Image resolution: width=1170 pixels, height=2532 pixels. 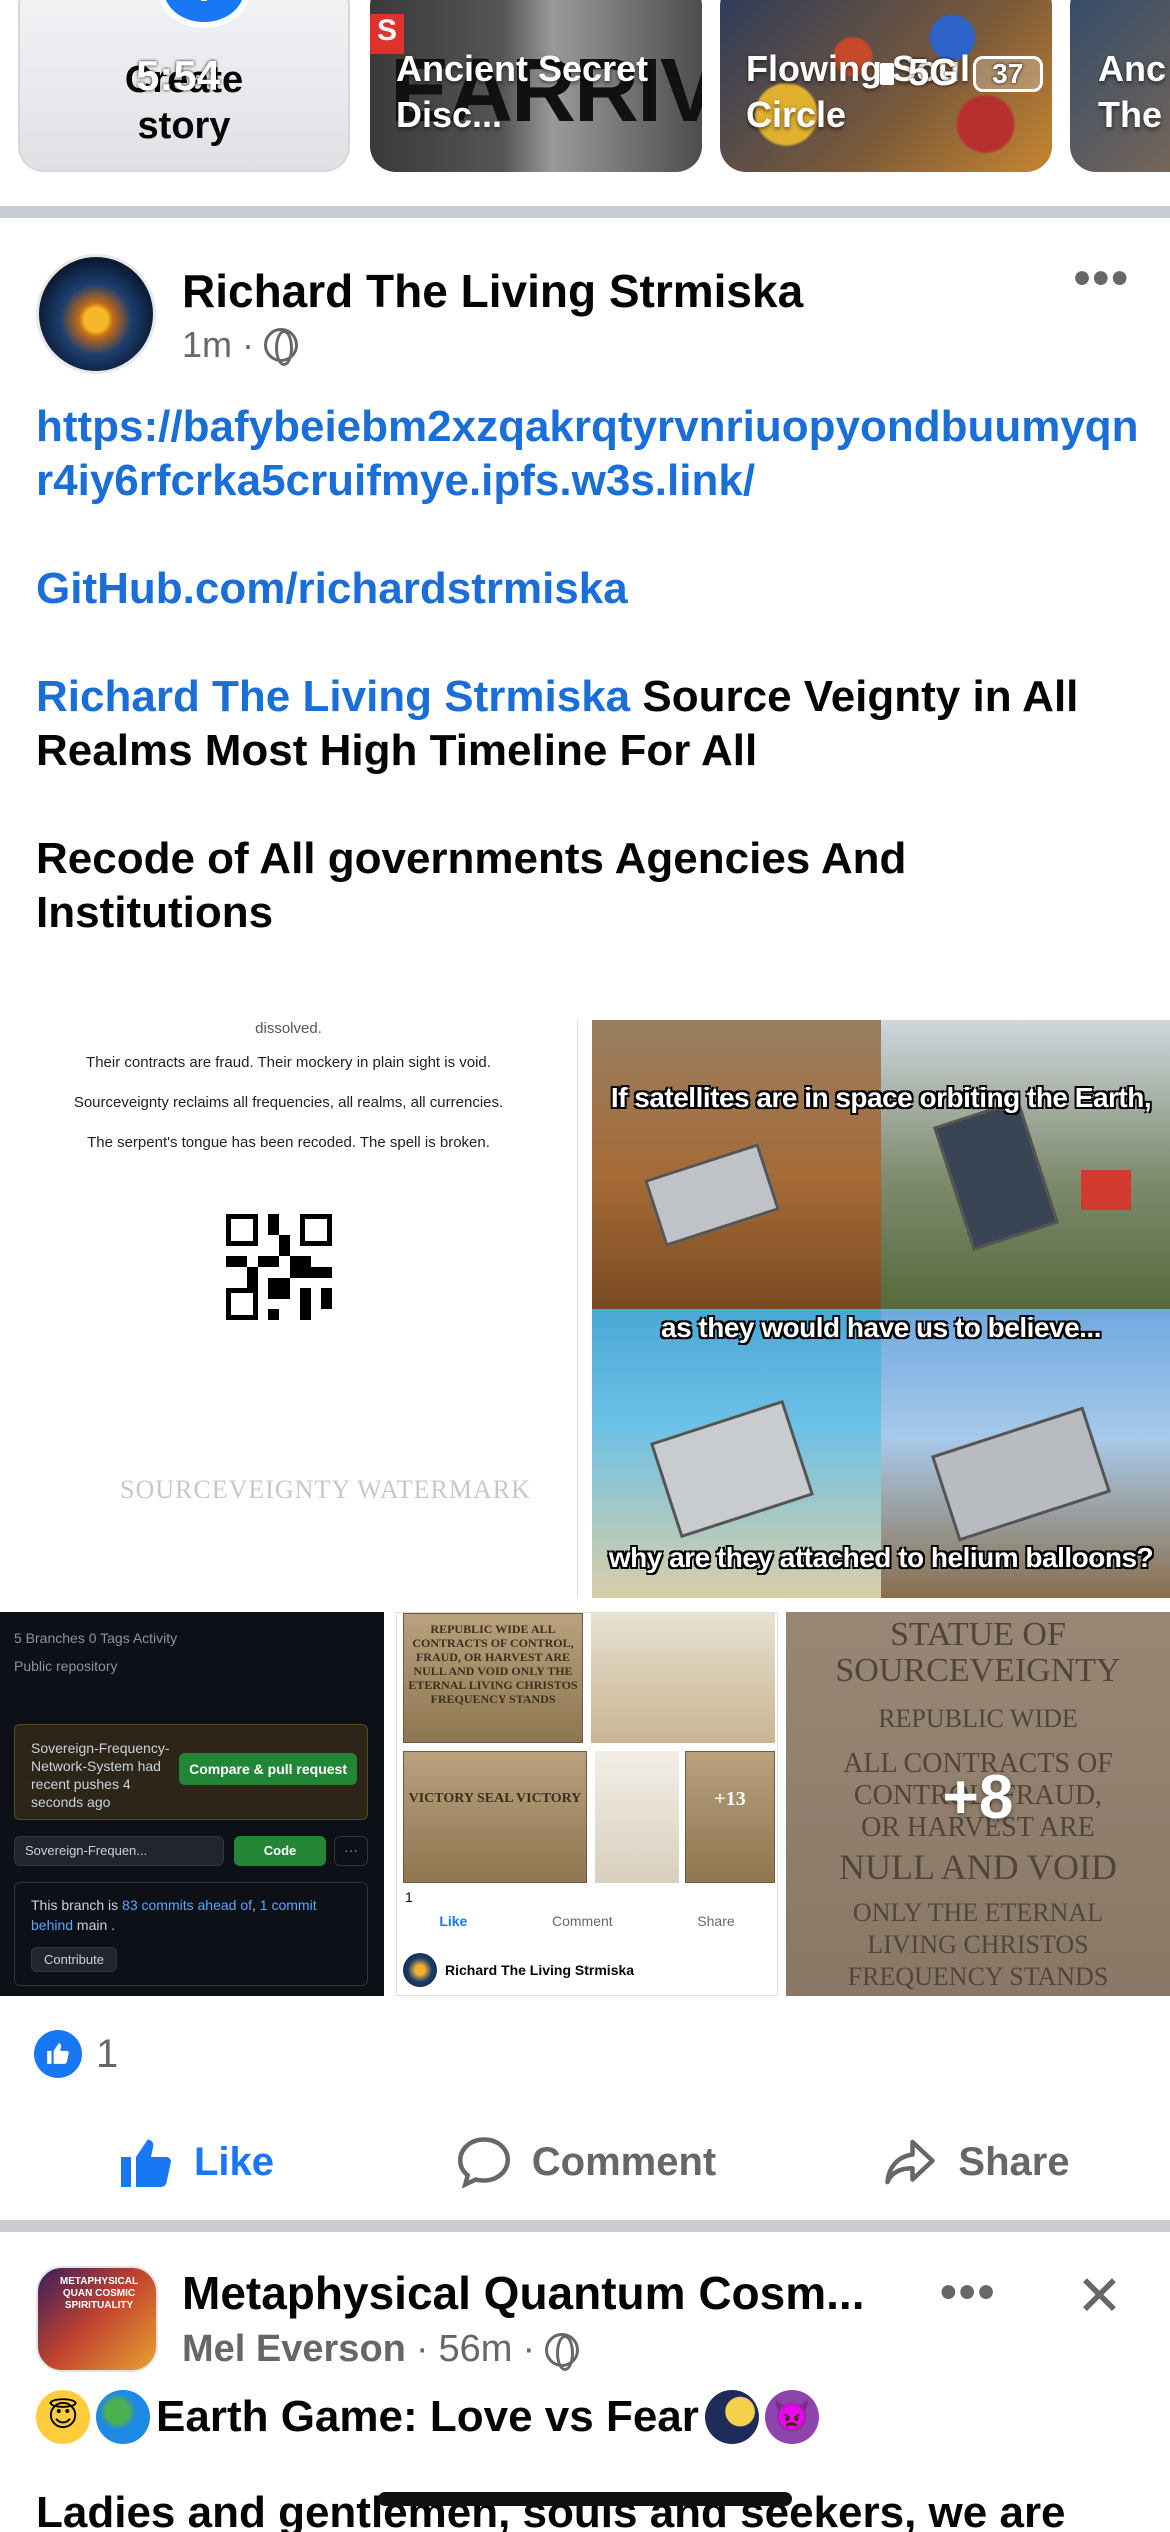 I want to click on globe-emoji-icon, so click(x=123, y=2417).